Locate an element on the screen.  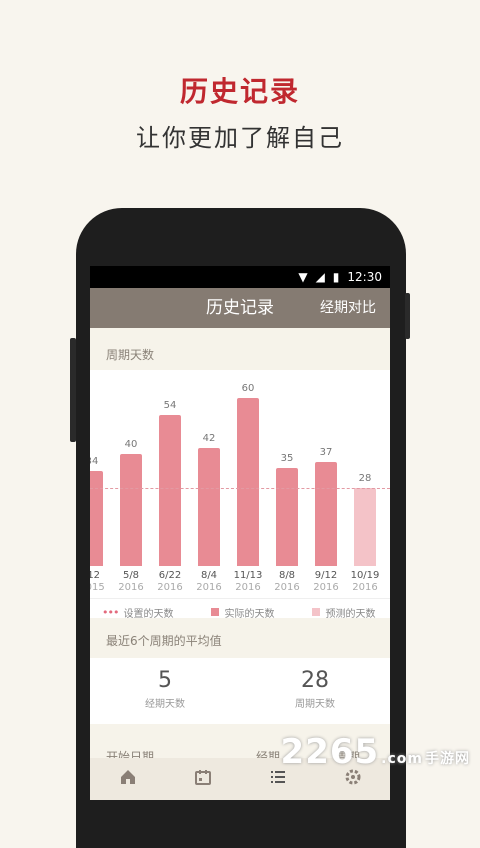
period-days-value: 5 is located at coordinates (165, 680).